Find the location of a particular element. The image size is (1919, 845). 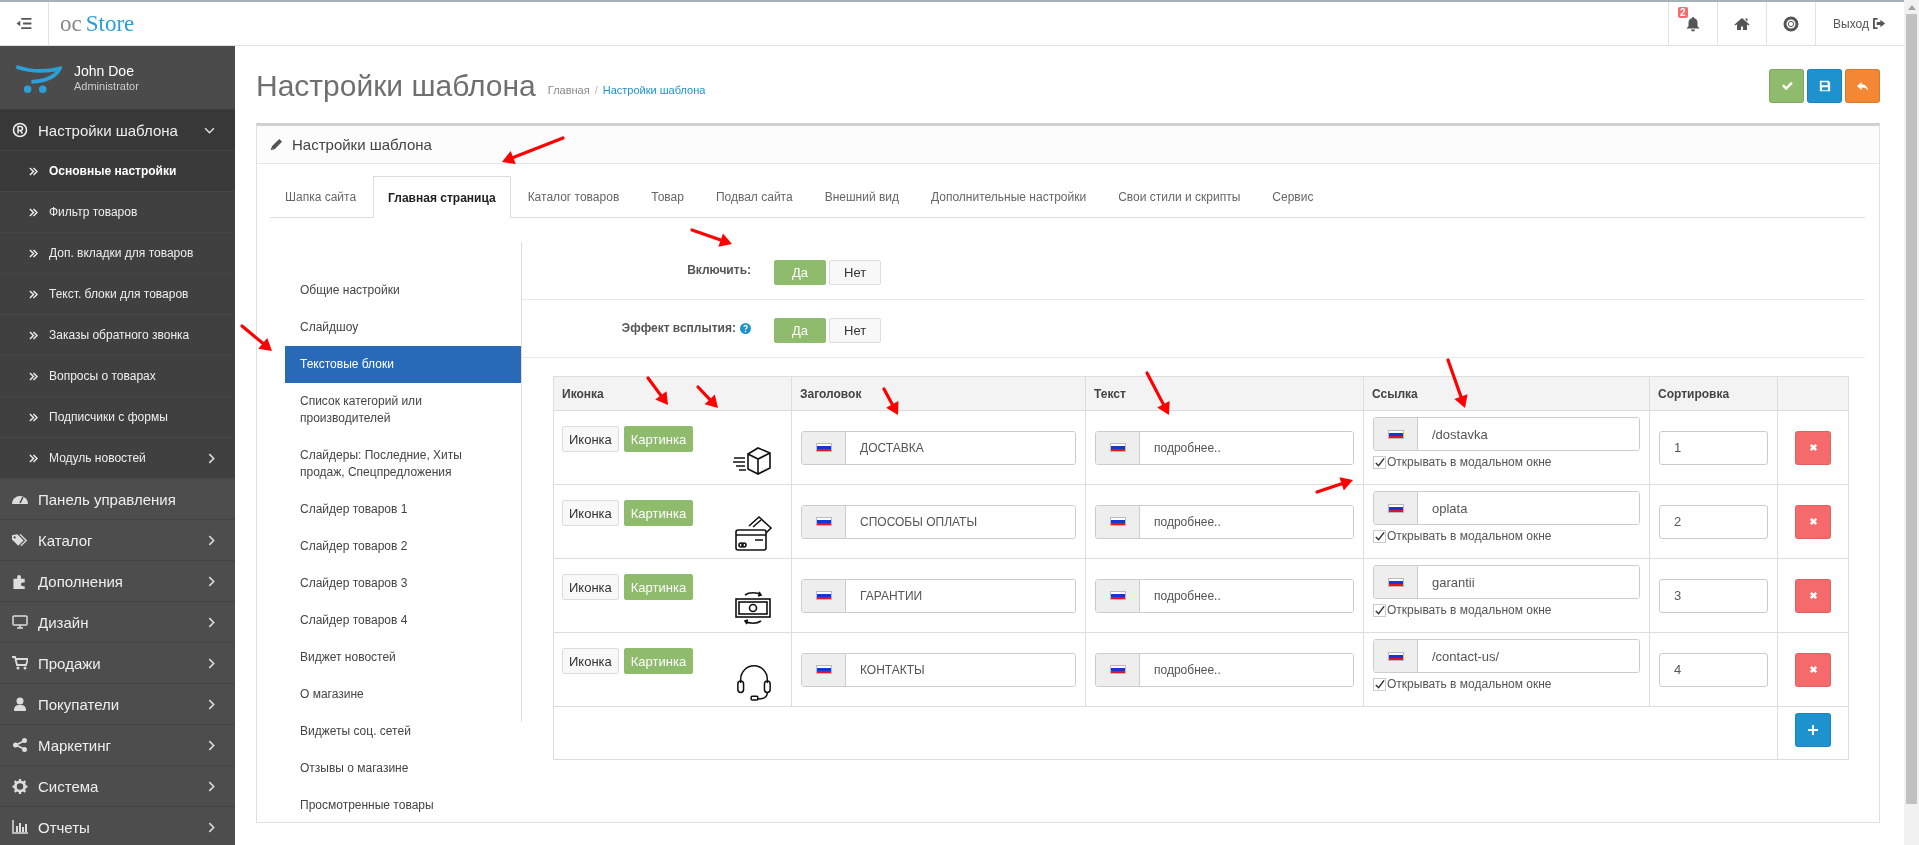

column-header: Заголовок is located at coordinates (938, 393).